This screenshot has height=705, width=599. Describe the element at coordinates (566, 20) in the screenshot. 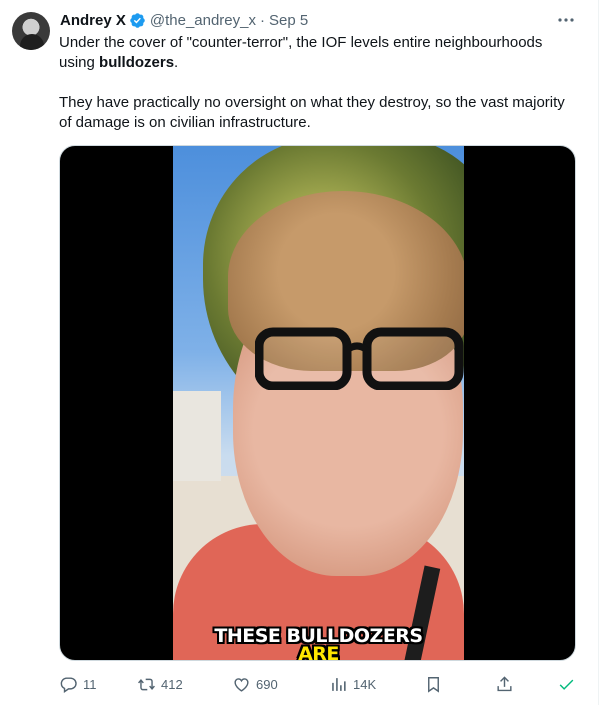

I see `more-icon` at that location.